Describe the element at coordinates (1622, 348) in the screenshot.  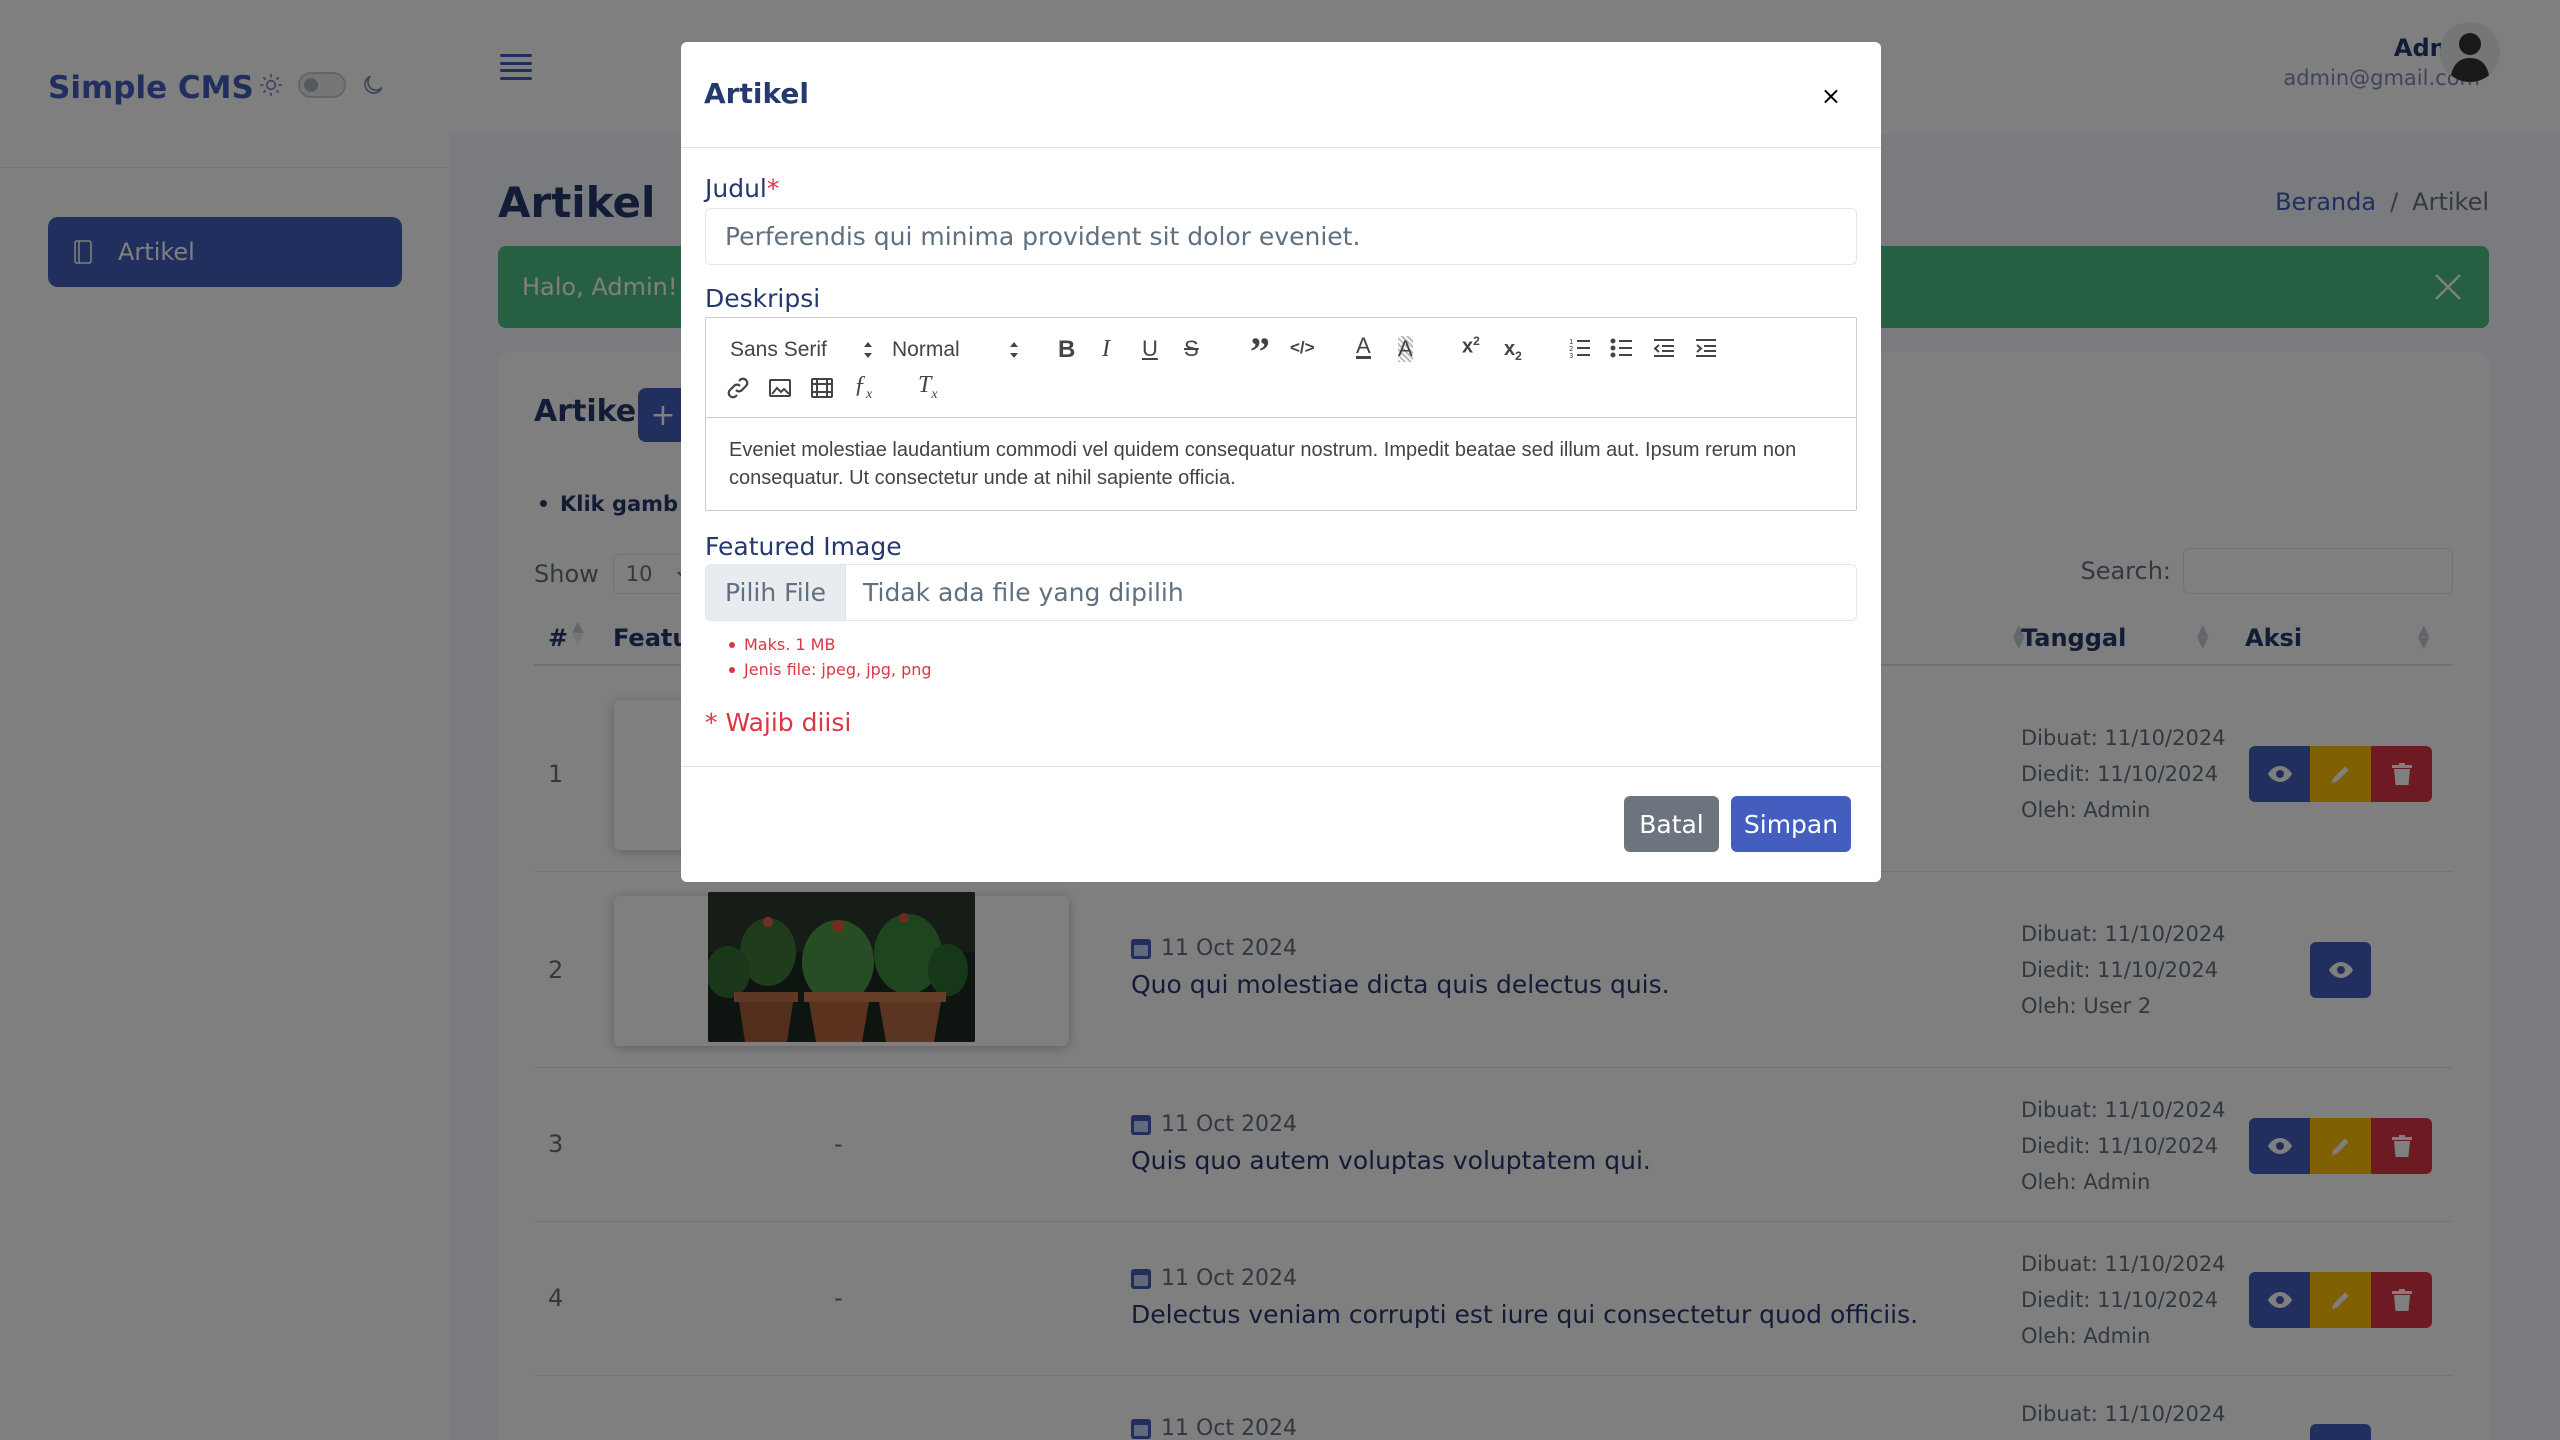
I see `bullet-list-icon` at that location.